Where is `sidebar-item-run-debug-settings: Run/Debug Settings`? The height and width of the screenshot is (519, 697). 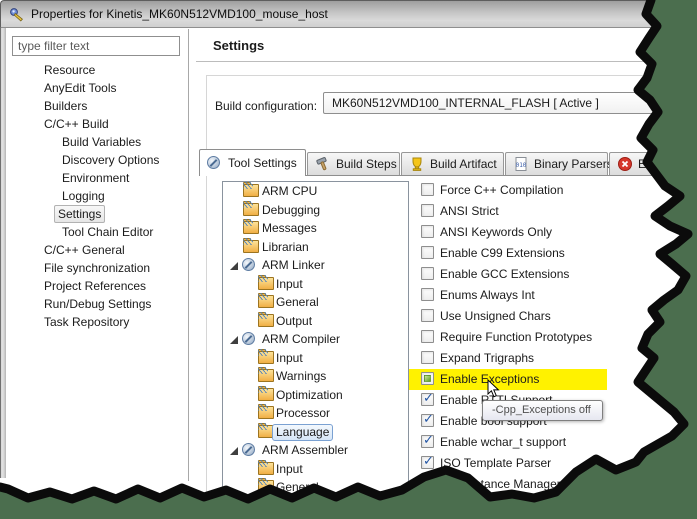 sidebar-item-run-debug-settings: Run/Debug Settings is located at coordinates (97, 304).